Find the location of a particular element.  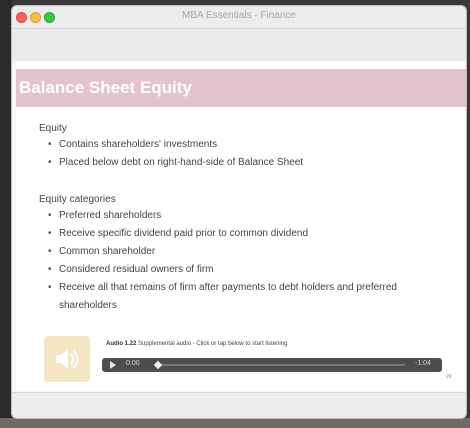

title-bar: MBA Essentials - Finance is located at coordinates (239, 17).